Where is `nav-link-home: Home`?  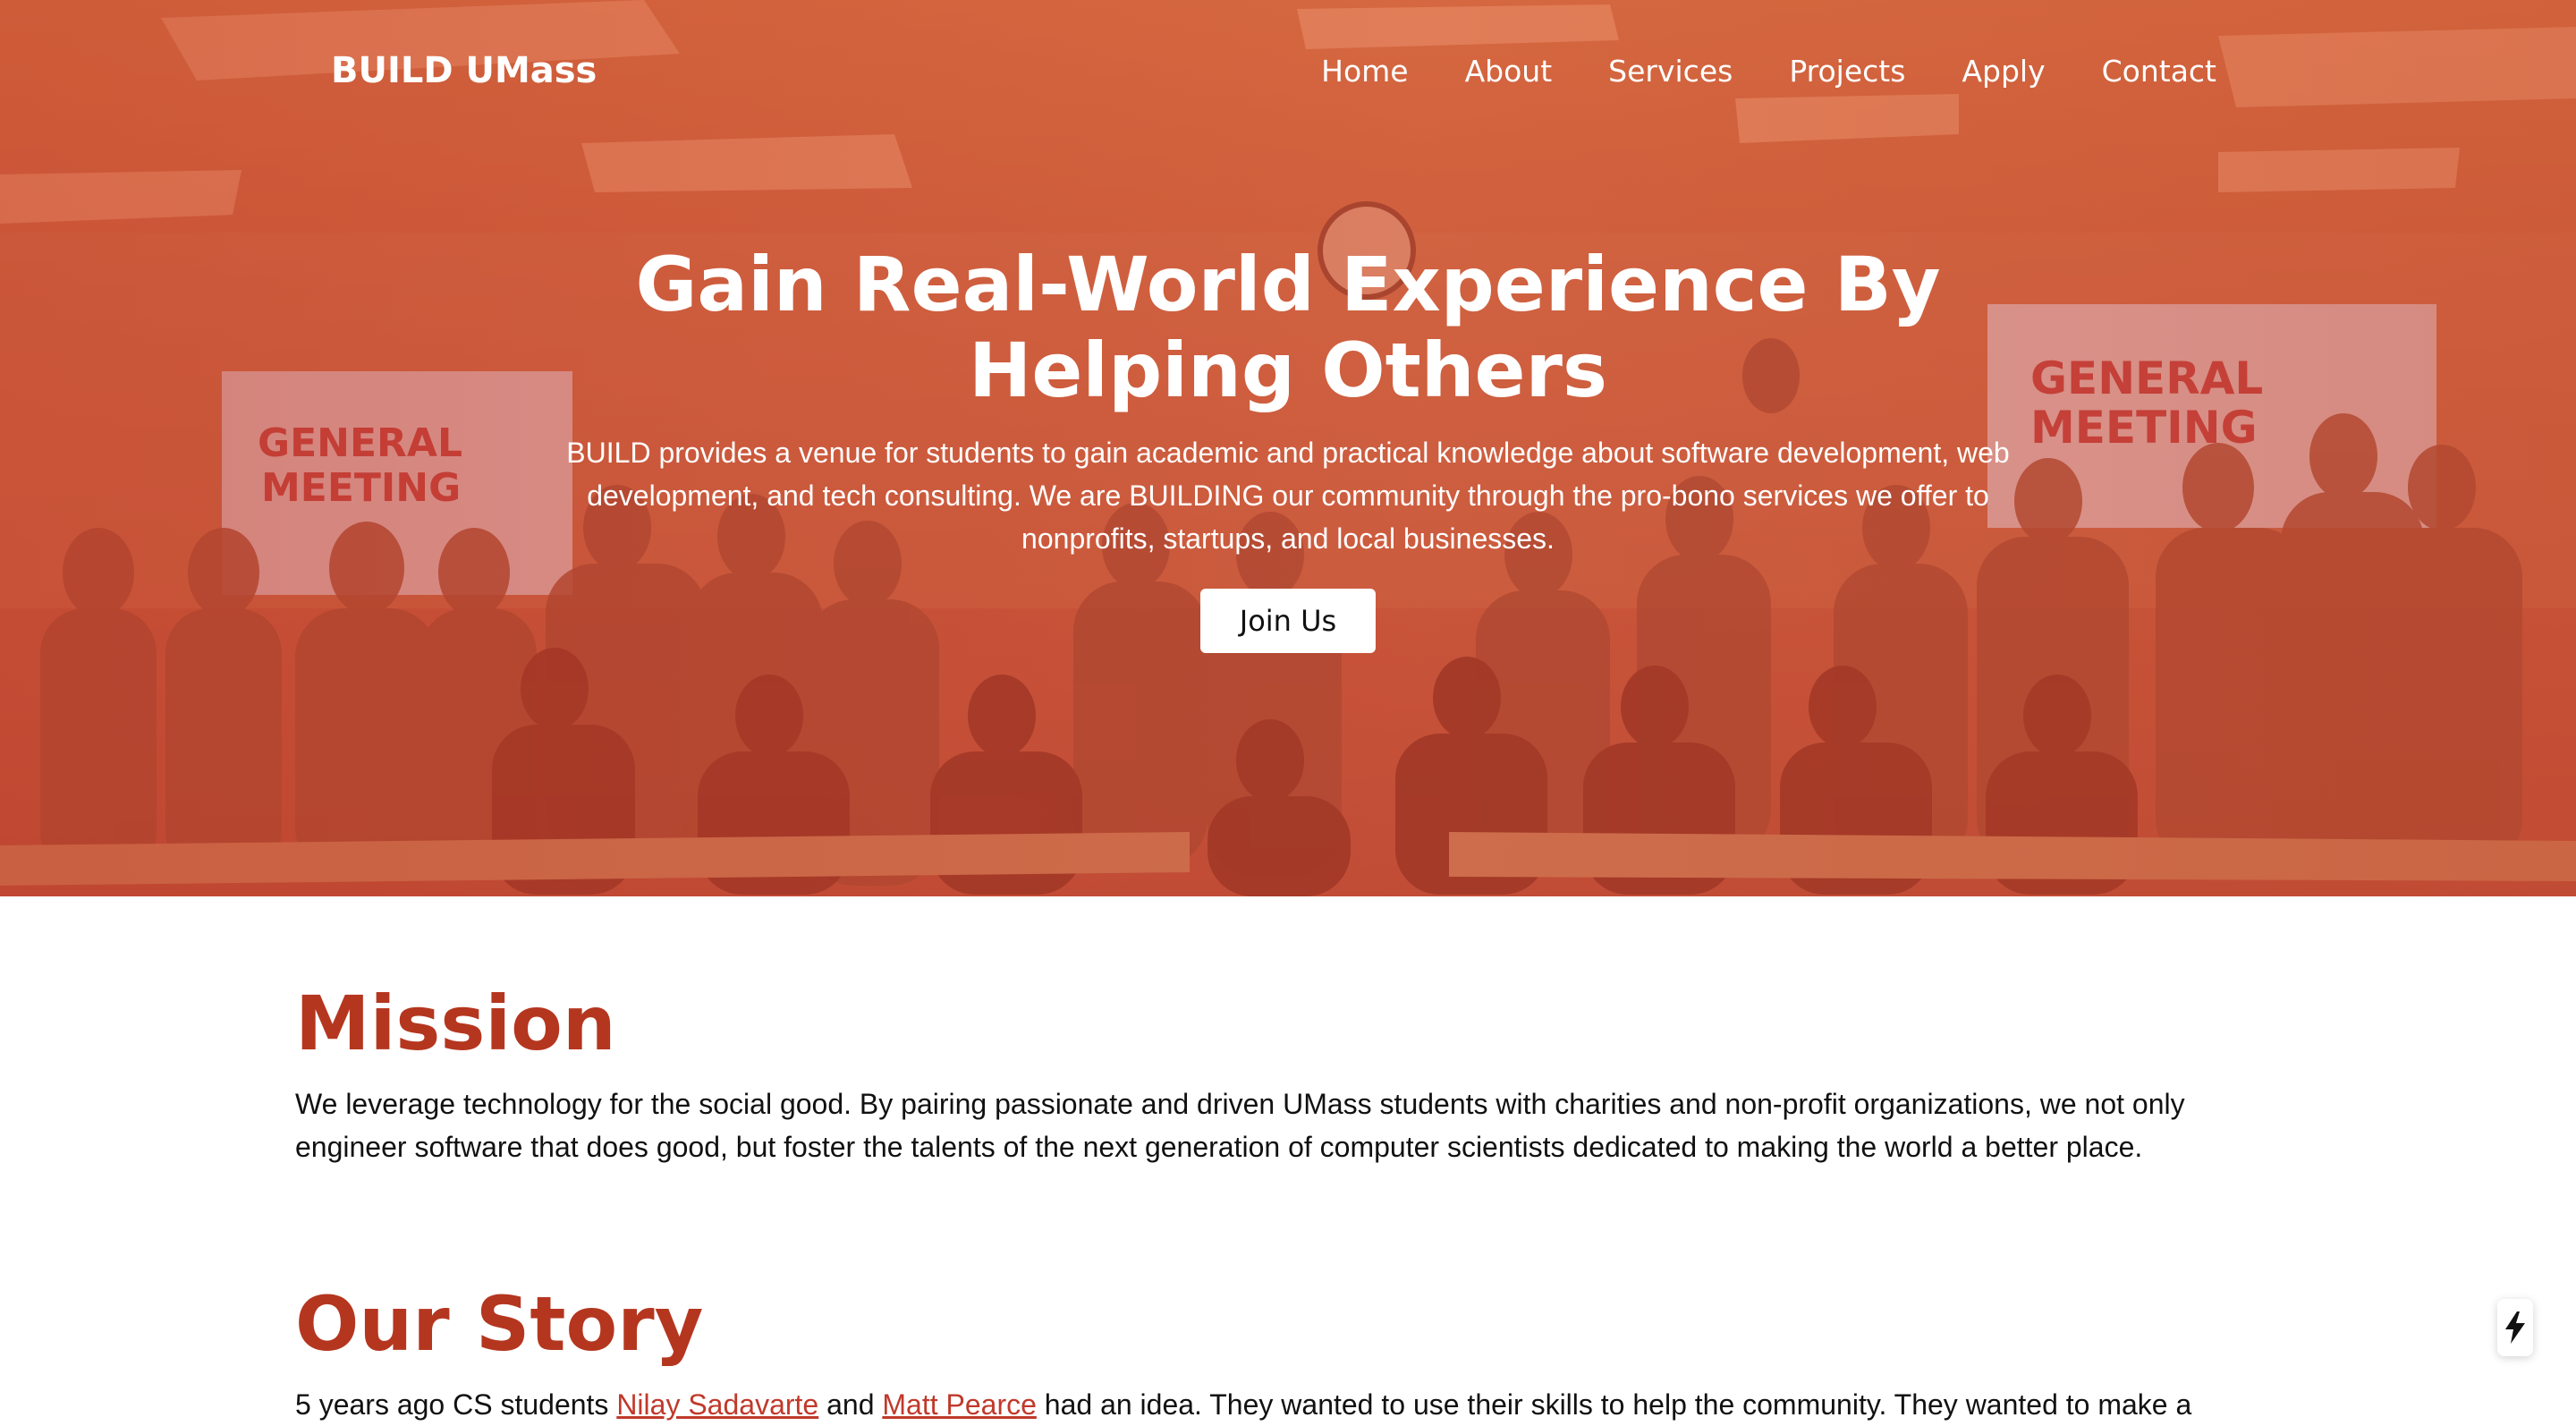 nav-link-home: Home is located at coordinates (1364, 72).